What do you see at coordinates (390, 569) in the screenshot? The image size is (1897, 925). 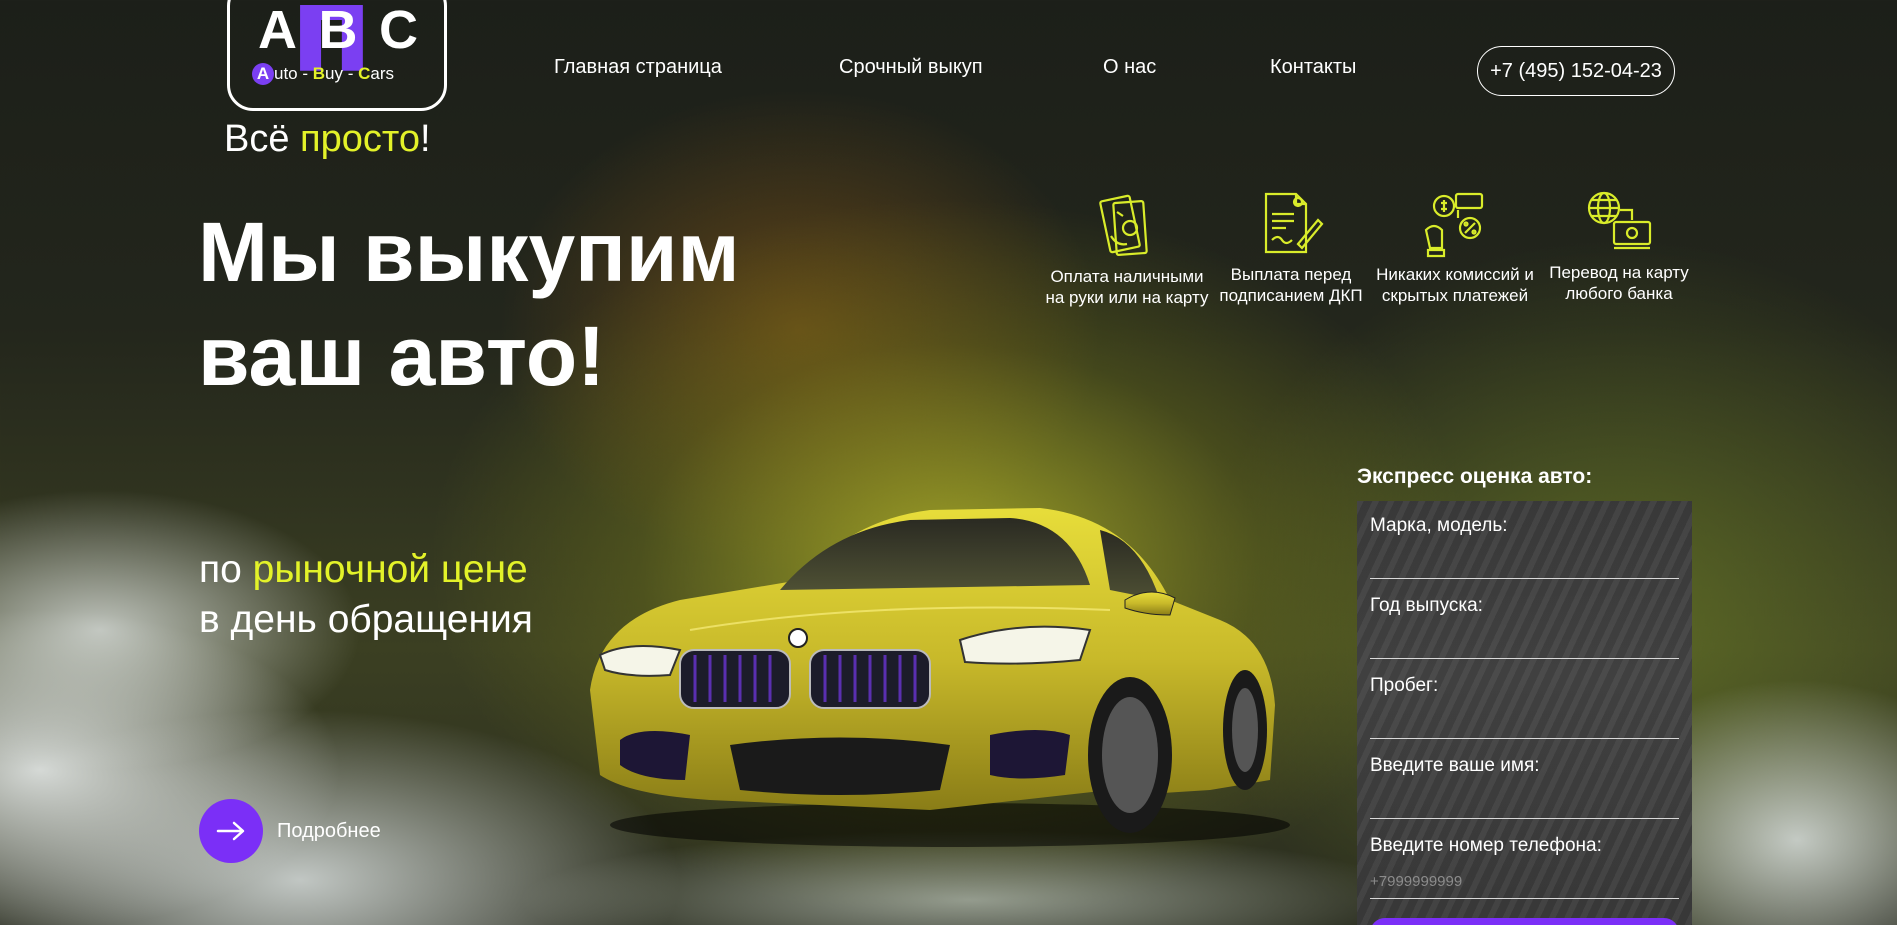 I see `tagline-accent: рыночной цене` at bounding box center [390, 569].